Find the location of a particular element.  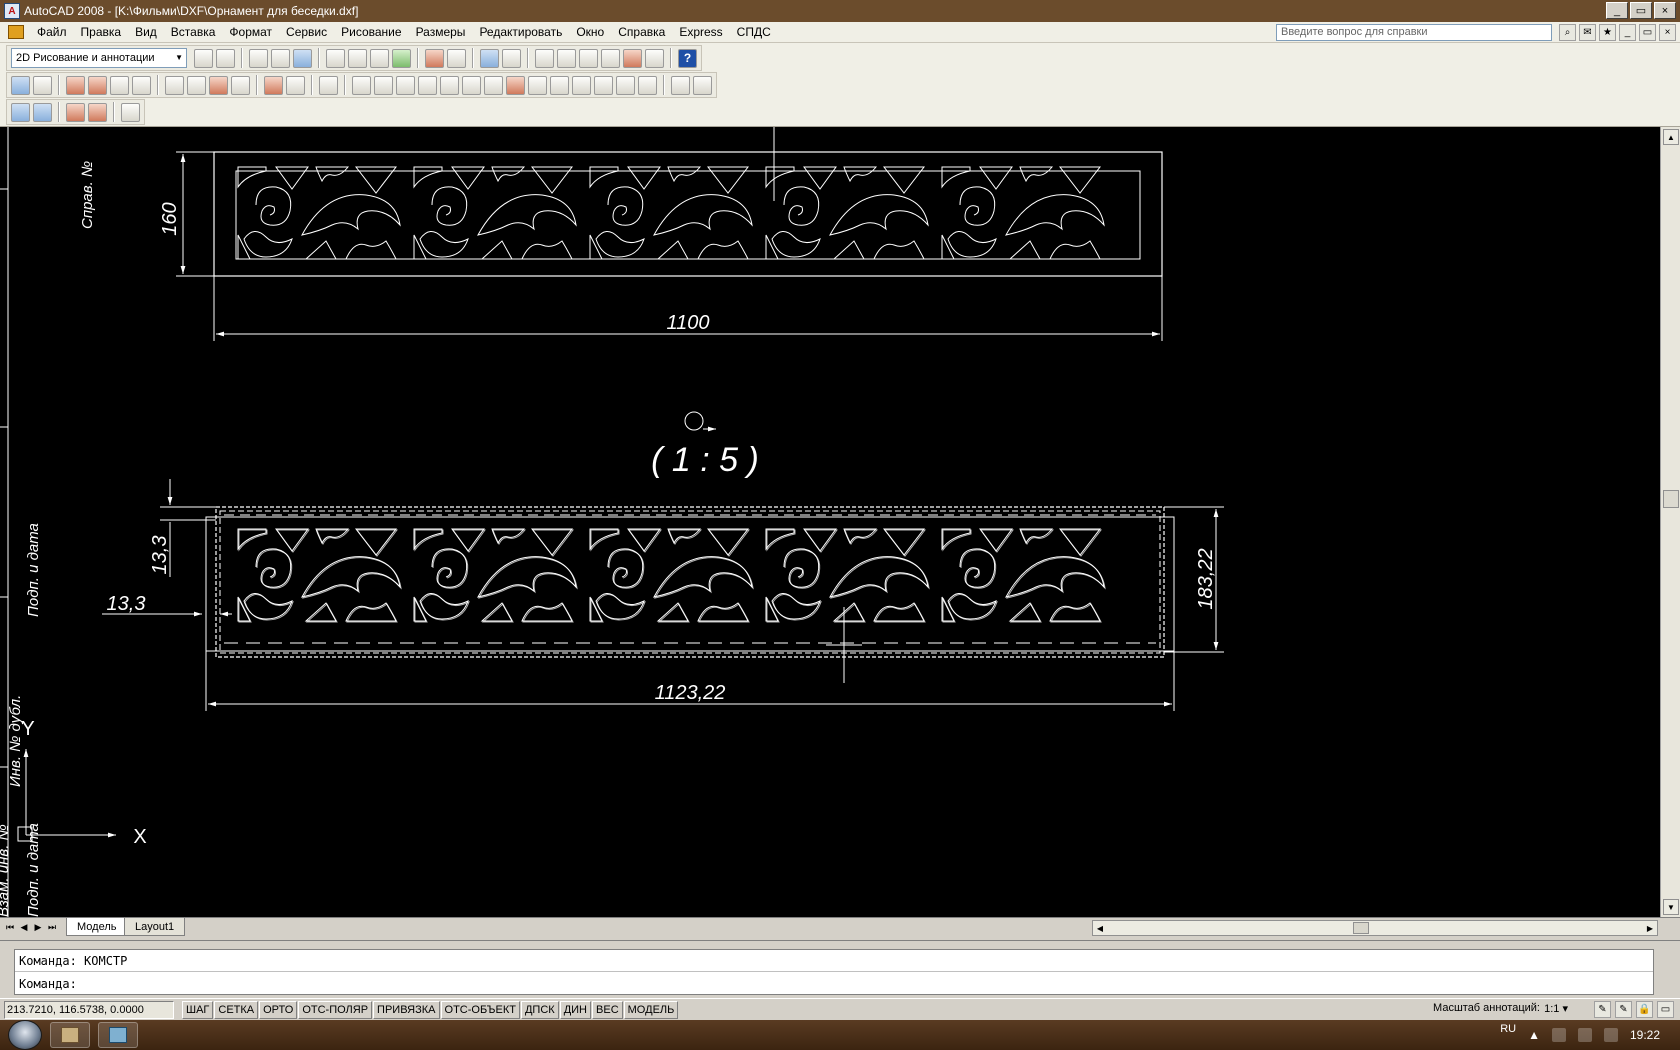

show-hidden-icons-icon: ▲ is located at coordinates (1534, 1035).